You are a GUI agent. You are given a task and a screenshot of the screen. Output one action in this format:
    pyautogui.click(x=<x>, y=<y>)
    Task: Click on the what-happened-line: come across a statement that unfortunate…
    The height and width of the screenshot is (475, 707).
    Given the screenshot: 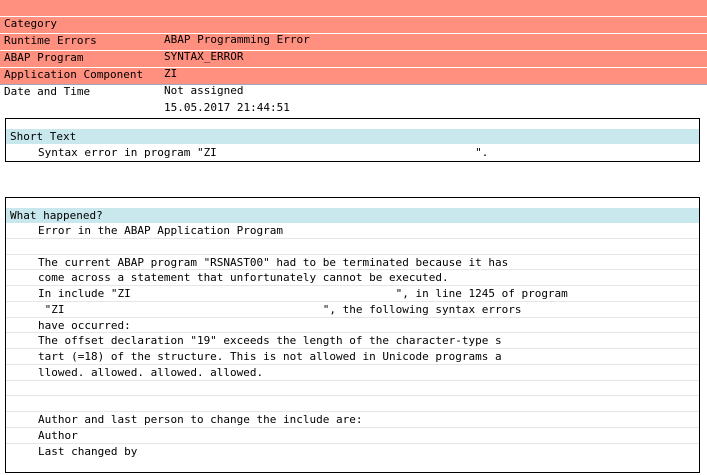 What is the action you would take?
    pyautogui.click(x=352, y=278)
    